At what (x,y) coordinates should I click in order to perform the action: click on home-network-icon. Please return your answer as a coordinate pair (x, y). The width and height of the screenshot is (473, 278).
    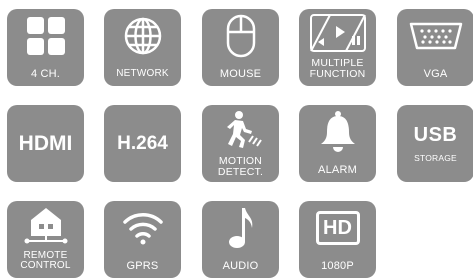
    Looking at the image, I should click on (45, 225).